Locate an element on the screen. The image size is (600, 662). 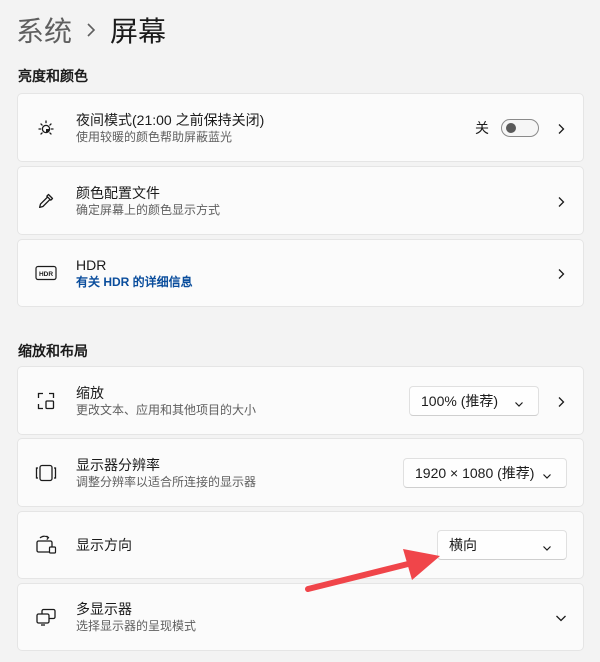
scale-title: 缩放 is located at coordinates (90, 392).